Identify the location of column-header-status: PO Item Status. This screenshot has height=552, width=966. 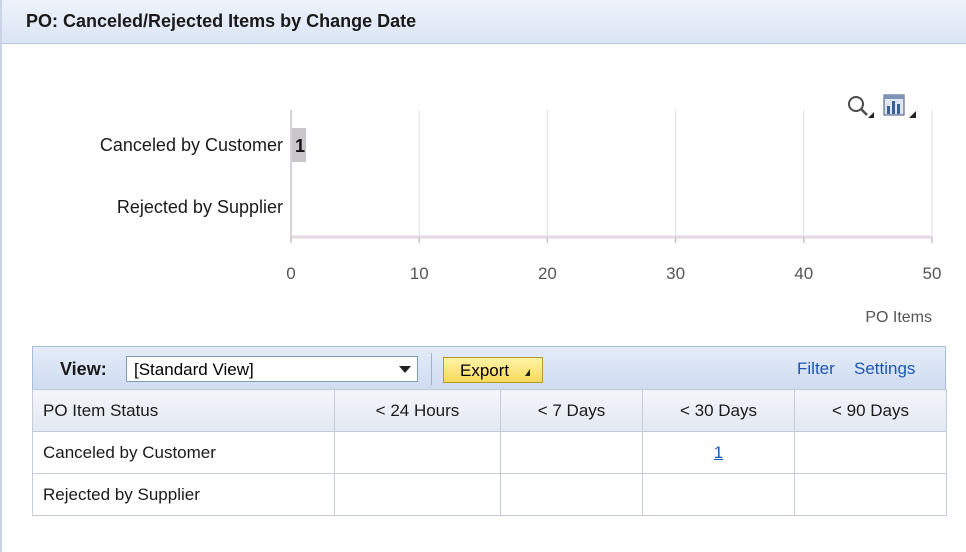
(183, 410).